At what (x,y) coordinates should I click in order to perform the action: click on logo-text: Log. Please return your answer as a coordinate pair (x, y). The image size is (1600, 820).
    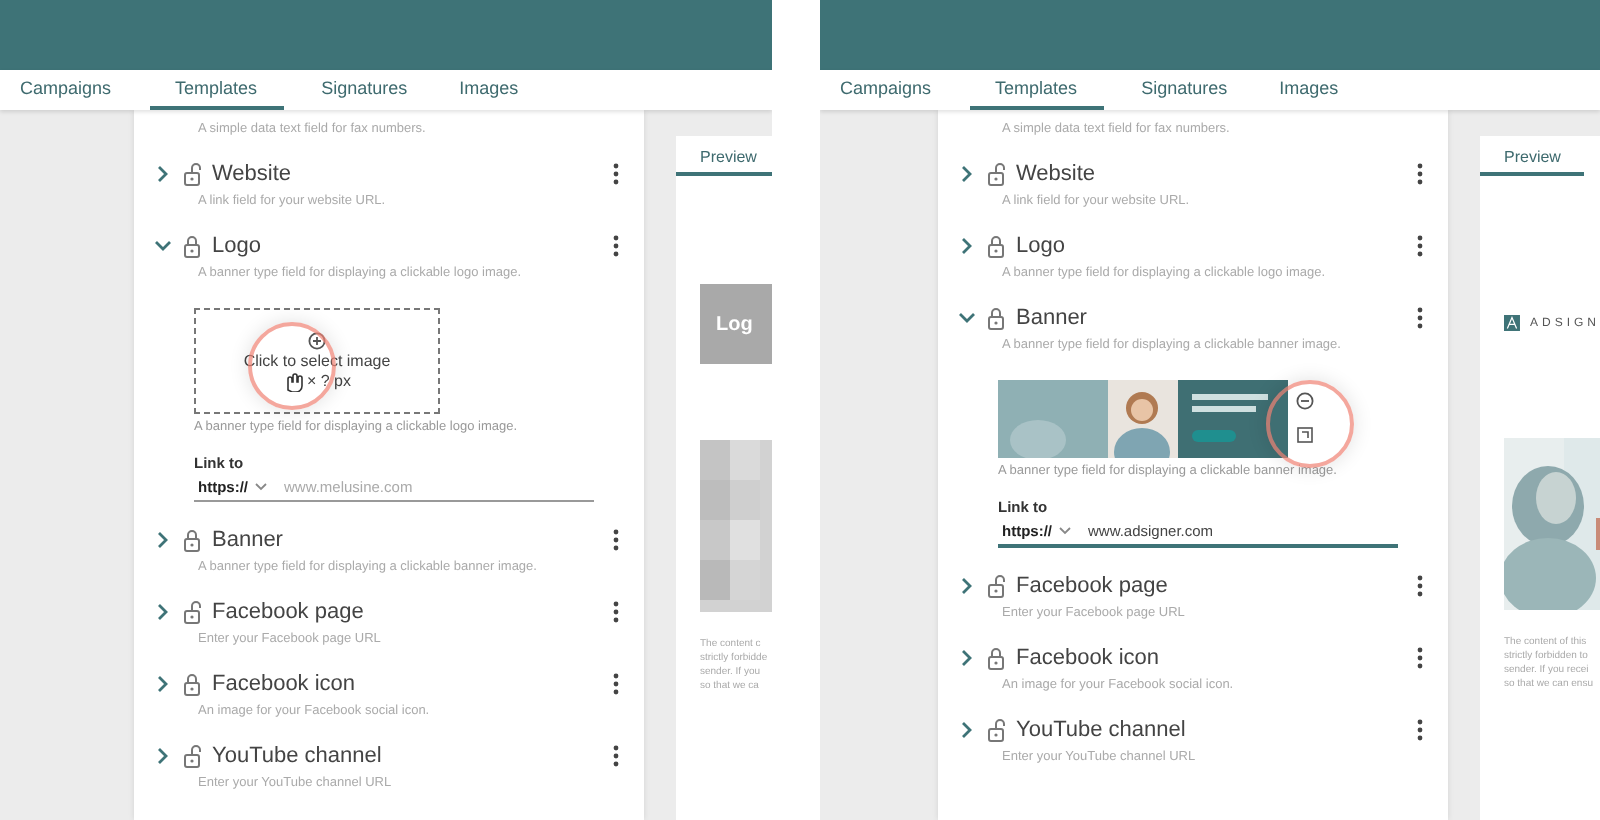
    Looking at the image, I should click on (734, 324).